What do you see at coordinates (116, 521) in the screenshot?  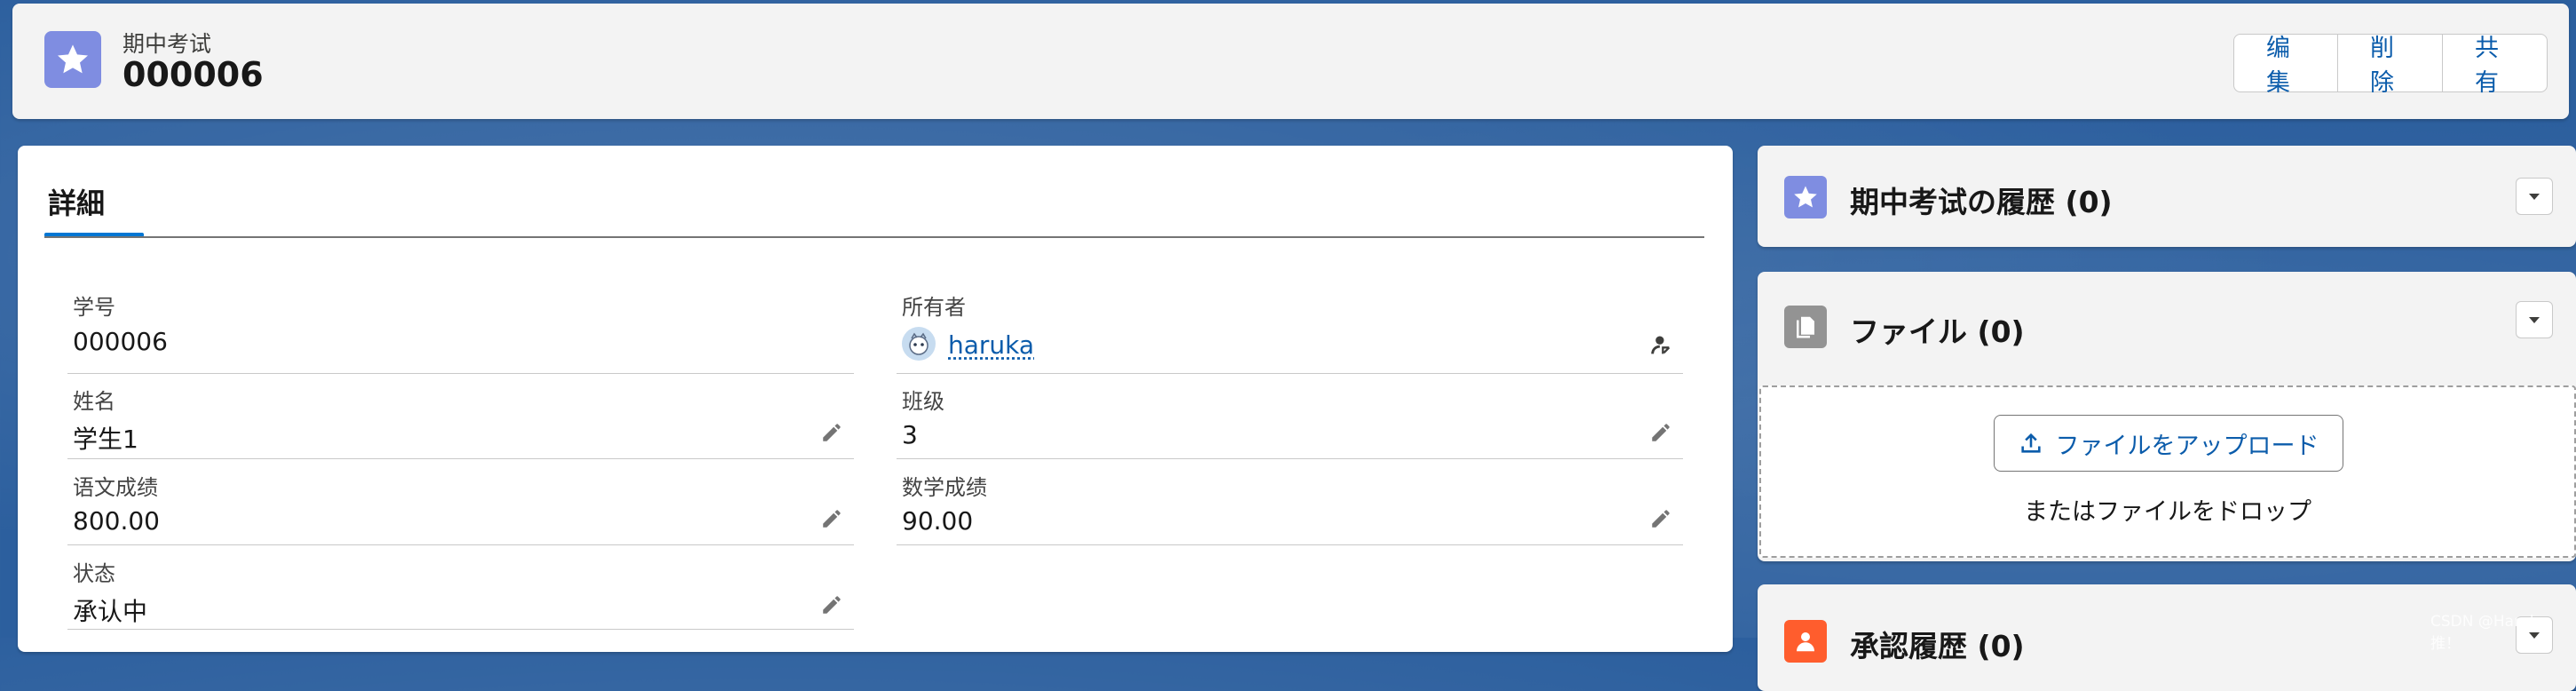 I see `chinese-score-value: 800.00` at bounding box center [116, 521].